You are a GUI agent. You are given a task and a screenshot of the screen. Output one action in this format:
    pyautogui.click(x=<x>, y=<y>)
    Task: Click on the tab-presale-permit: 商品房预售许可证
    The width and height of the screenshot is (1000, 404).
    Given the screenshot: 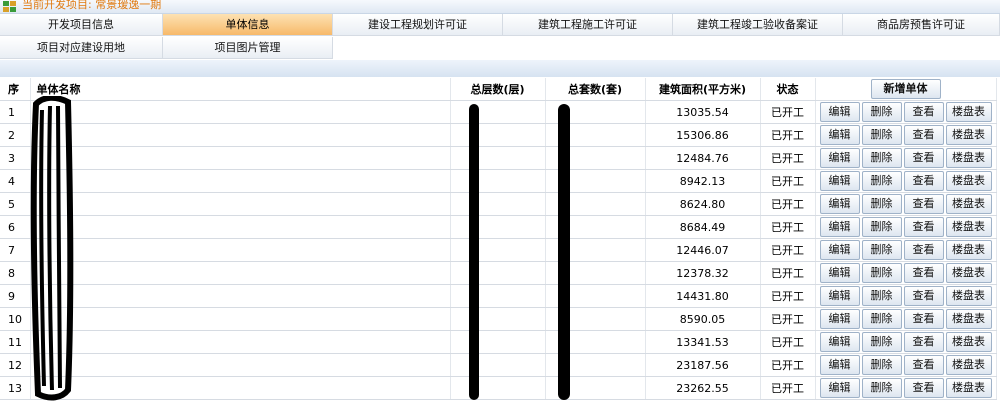 What is the action you would take?
    pyautogui.click(x=921, y=25)
    